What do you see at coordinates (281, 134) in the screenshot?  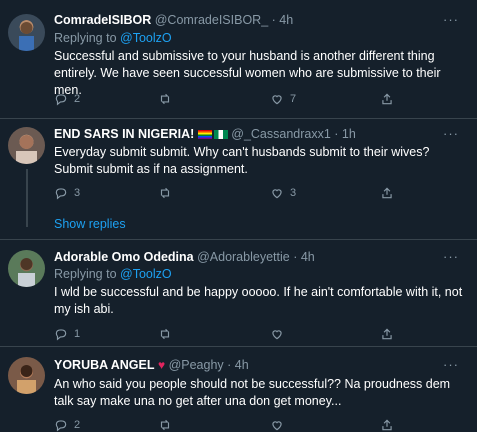 I see `author-handle: @_Cassandraxx1` at bounding box center [281, 134].